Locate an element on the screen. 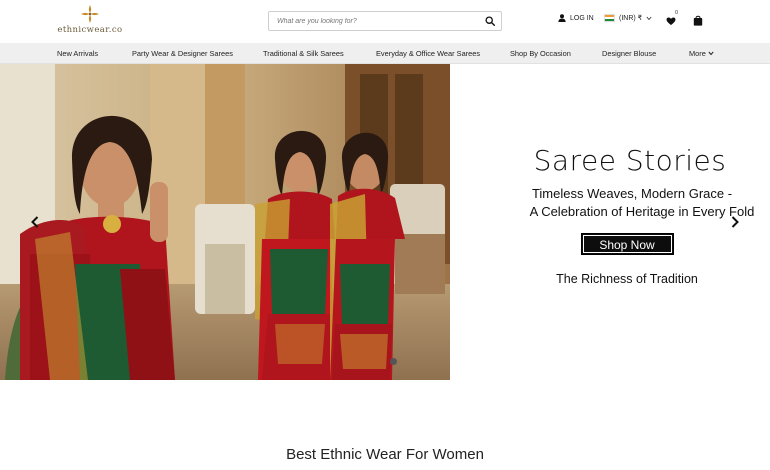 The image size is (770, 470). india-flag-icon is located at coordinates (609, 18).